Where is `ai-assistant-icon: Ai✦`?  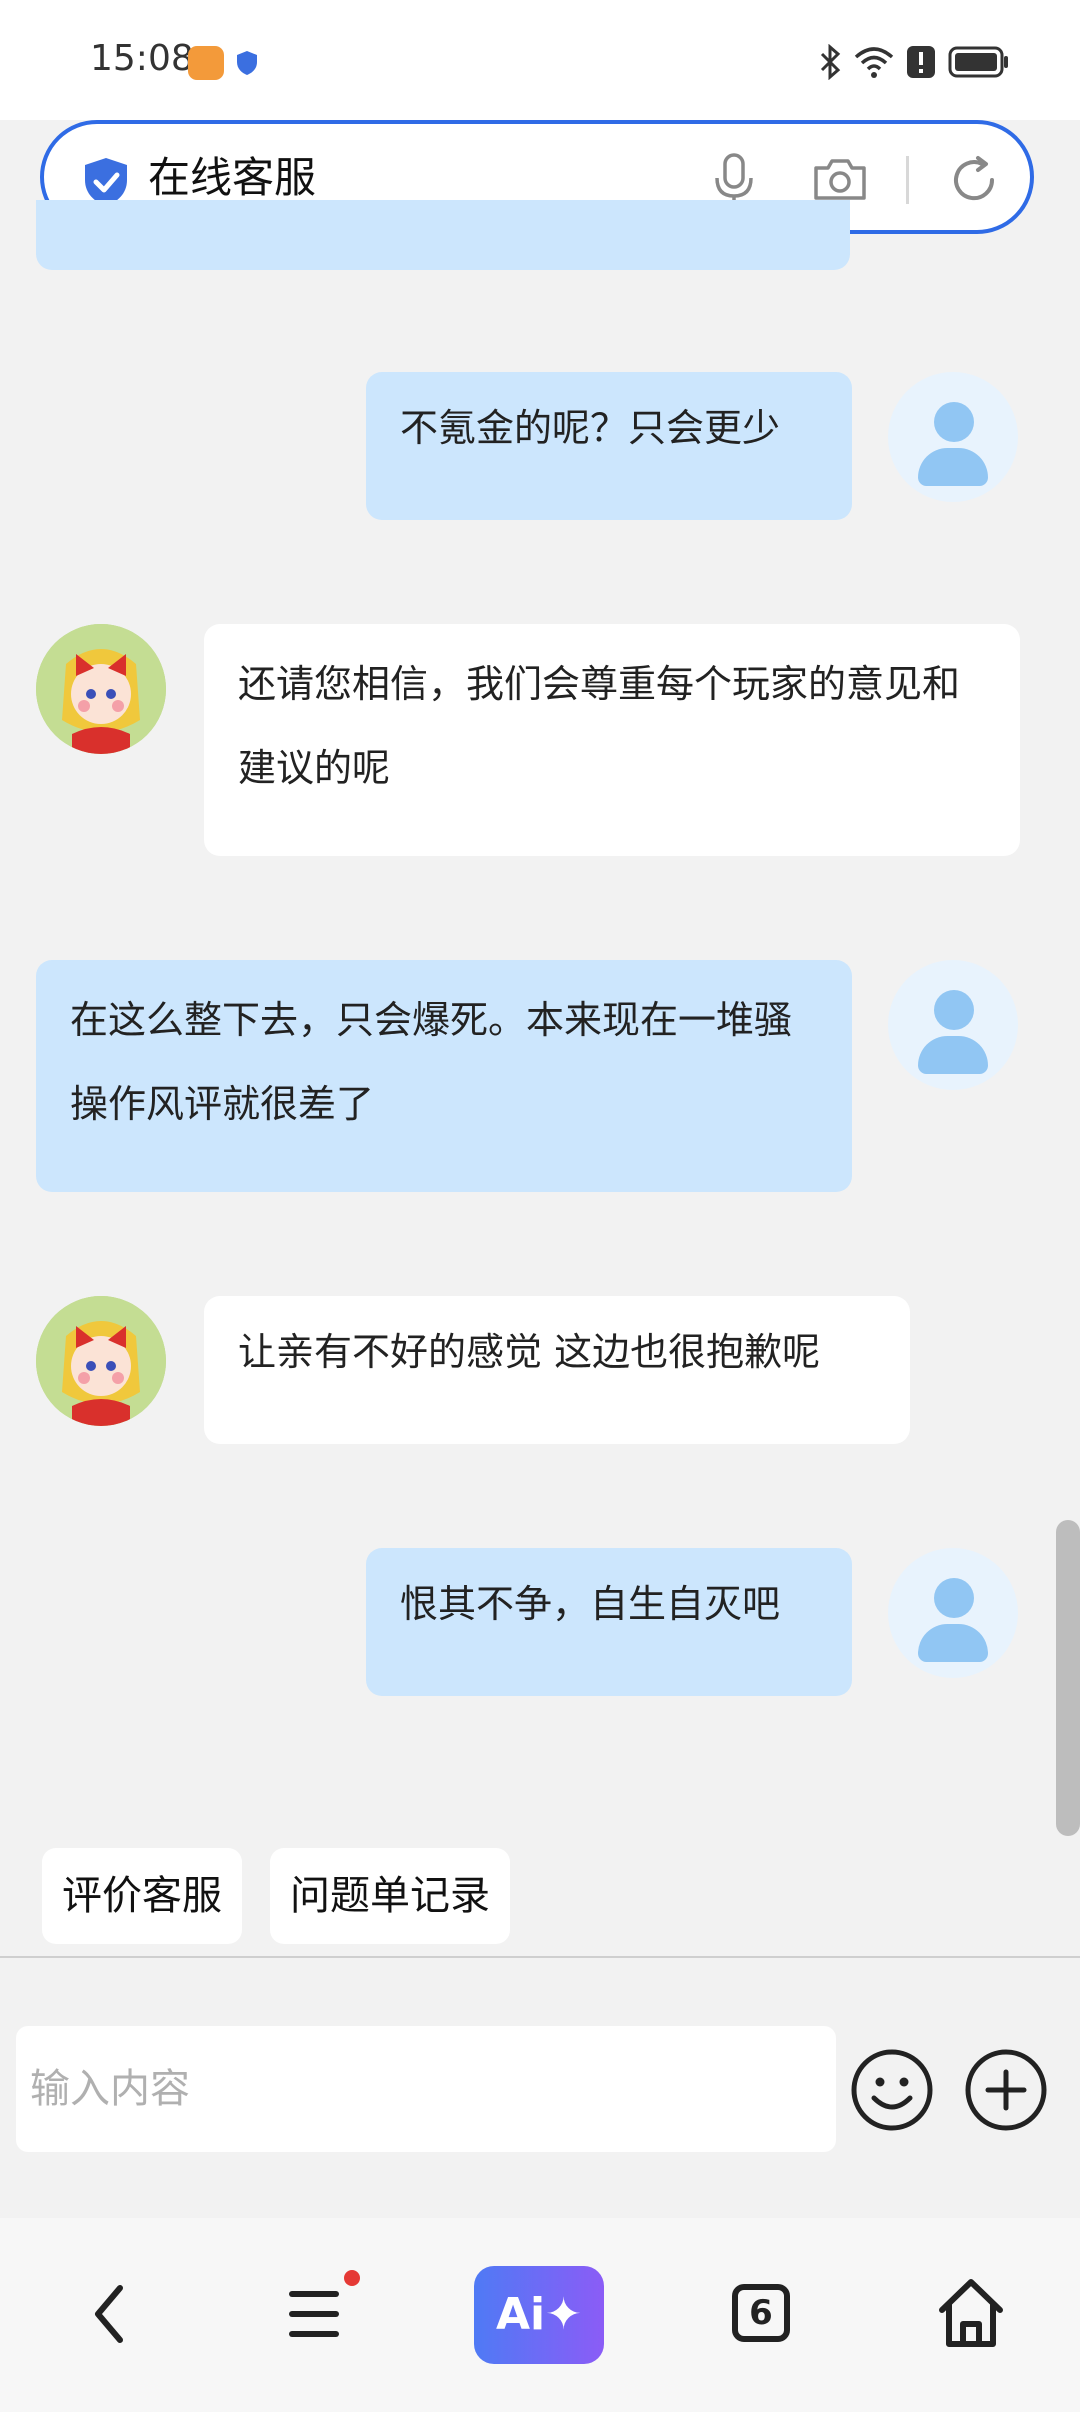 ai-assistant-icon: Ai✦ is located at coordinates (539, 2315).